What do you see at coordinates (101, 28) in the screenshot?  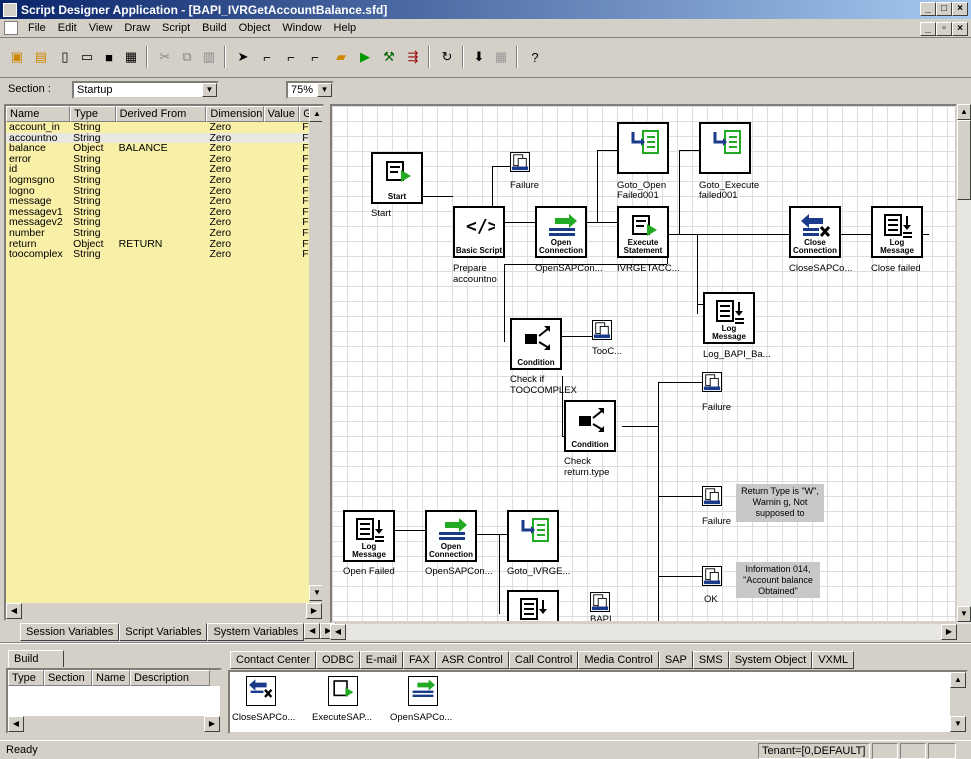 I see `menu-view: View` at bounding box center [101, 28].